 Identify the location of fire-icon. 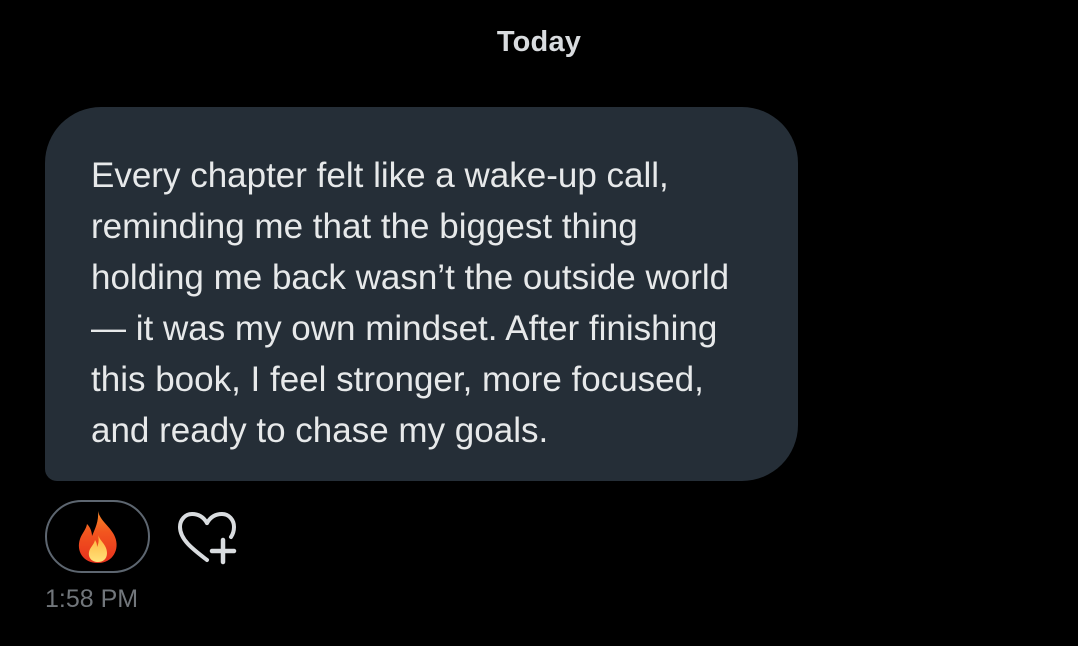
(97, 536).